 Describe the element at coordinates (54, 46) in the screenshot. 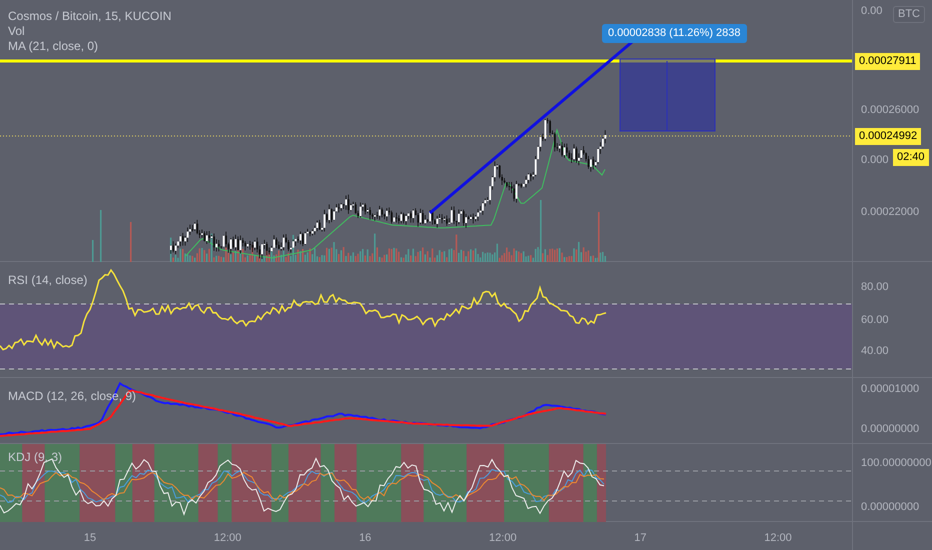

I see `indicator-label: MA (21, close, 0)` at that location.